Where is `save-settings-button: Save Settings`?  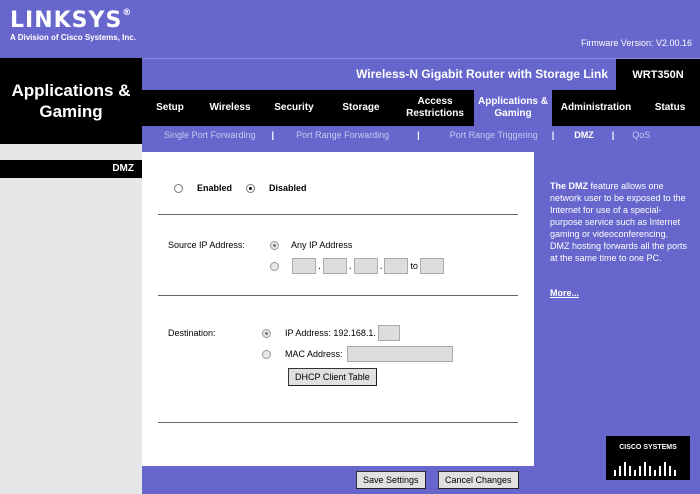
save-settings-button: Save Settings is located at coordinates (391, 480).